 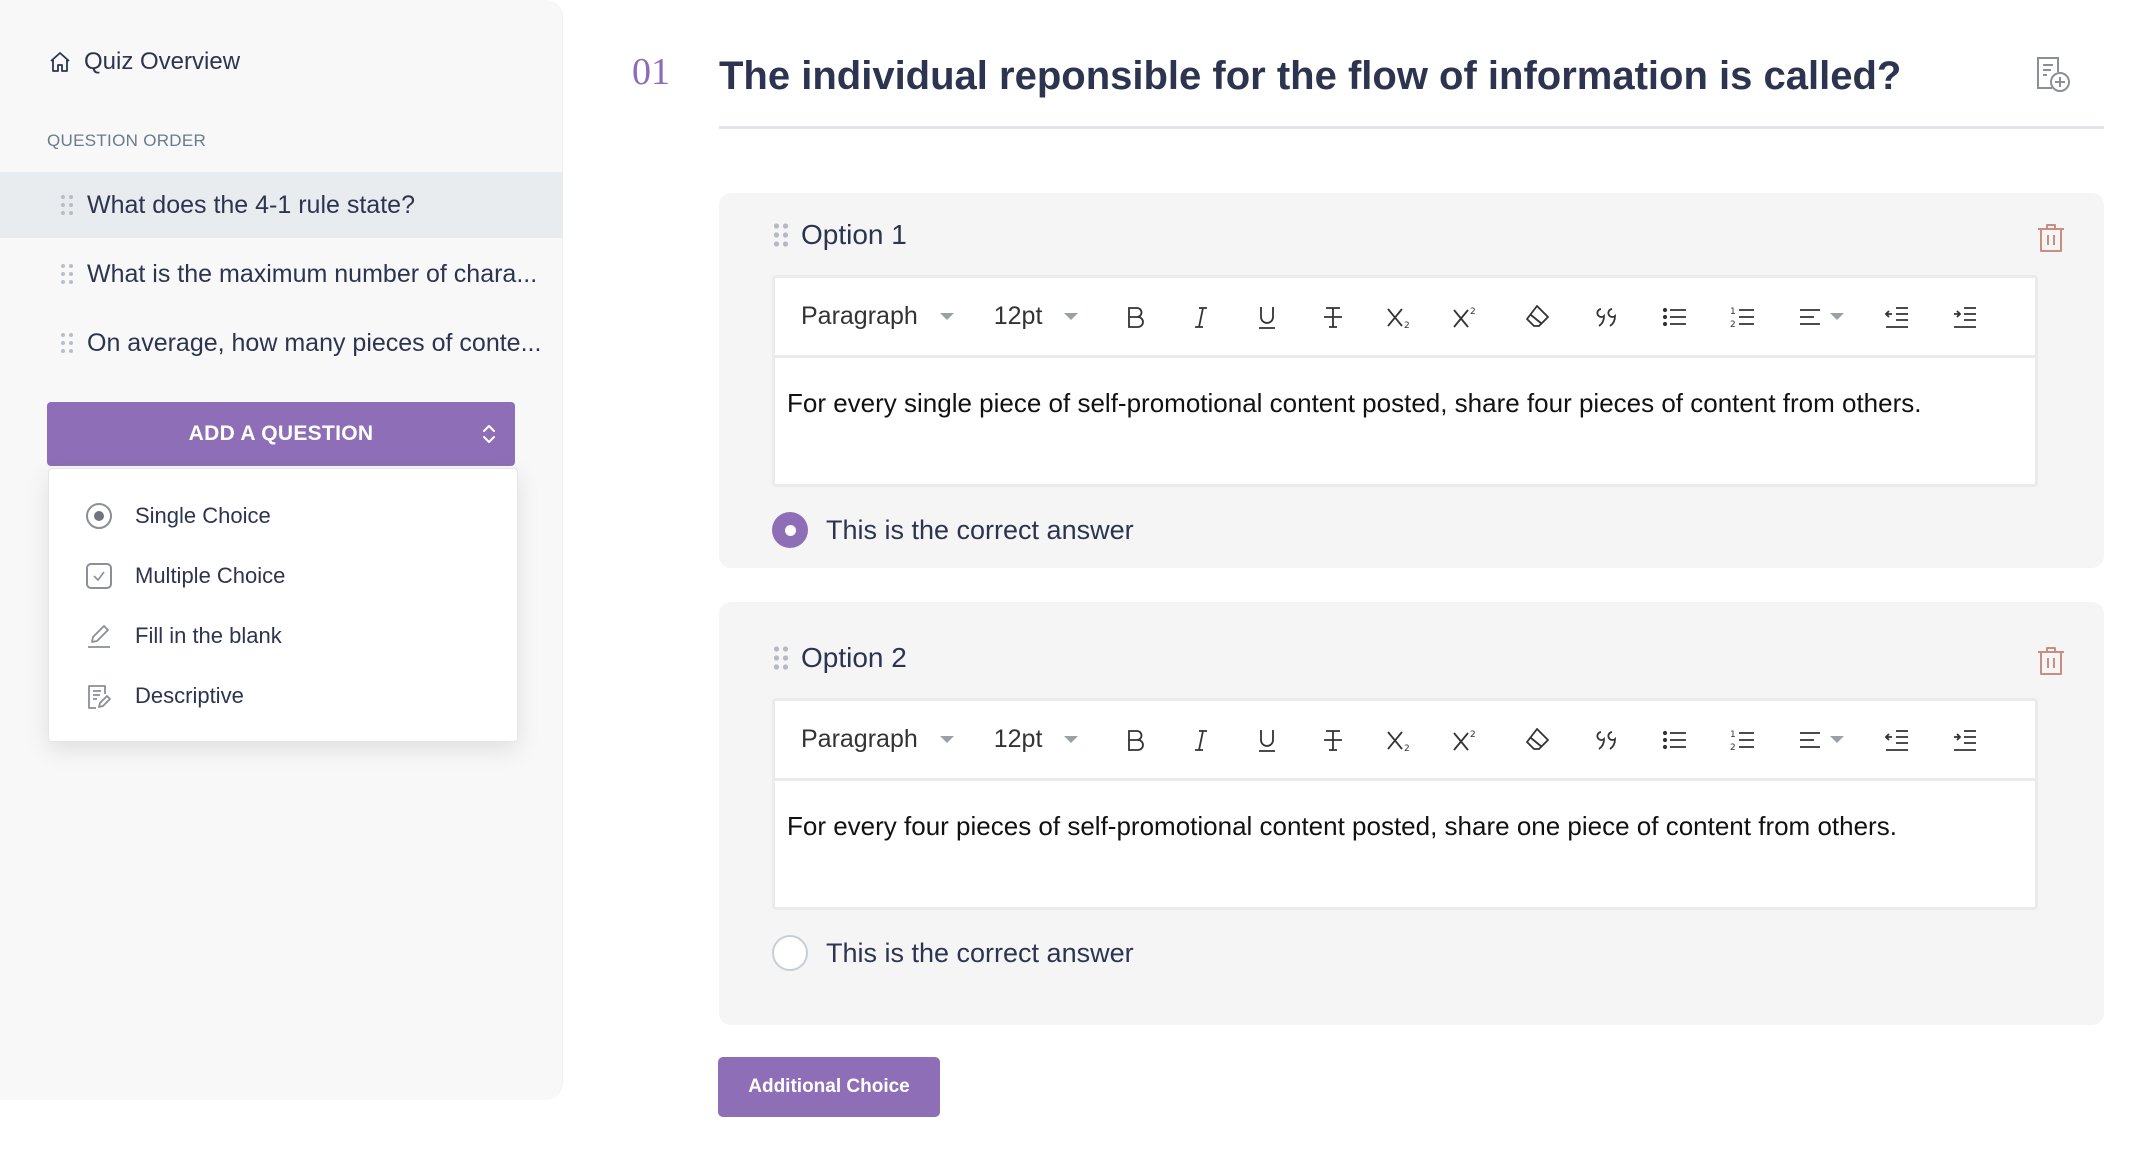 What do you see at coordinates (283, 516) in the screenshot?
I see `menu-item-single-choice: Single Choice` at bounding box center [283, 516].